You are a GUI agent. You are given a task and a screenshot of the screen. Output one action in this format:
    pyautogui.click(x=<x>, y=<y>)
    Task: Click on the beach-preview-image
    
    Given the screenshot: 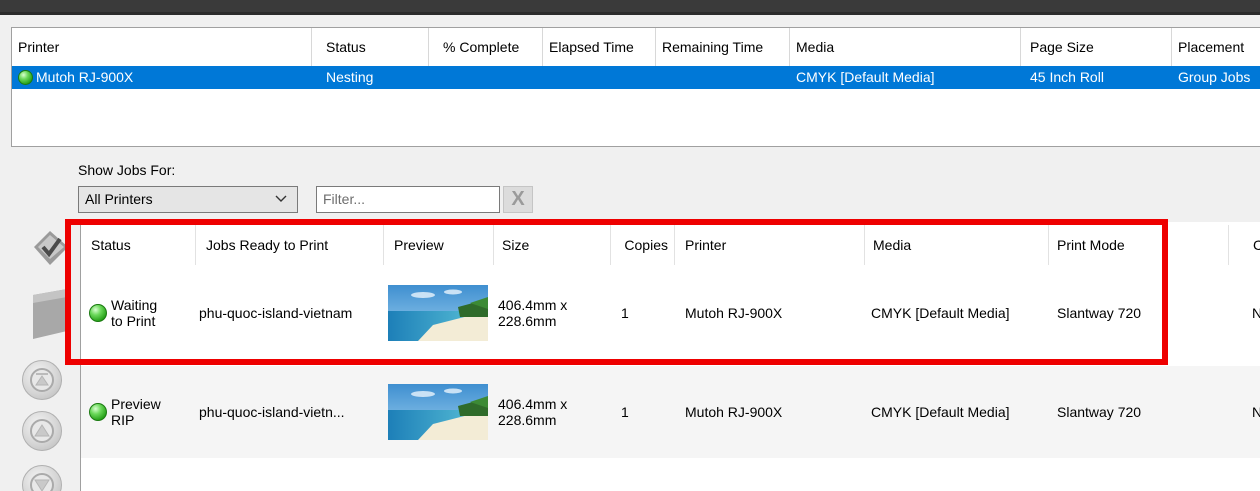 What is the action you would take?
    pyautogui.click(x=438, y=412)
    